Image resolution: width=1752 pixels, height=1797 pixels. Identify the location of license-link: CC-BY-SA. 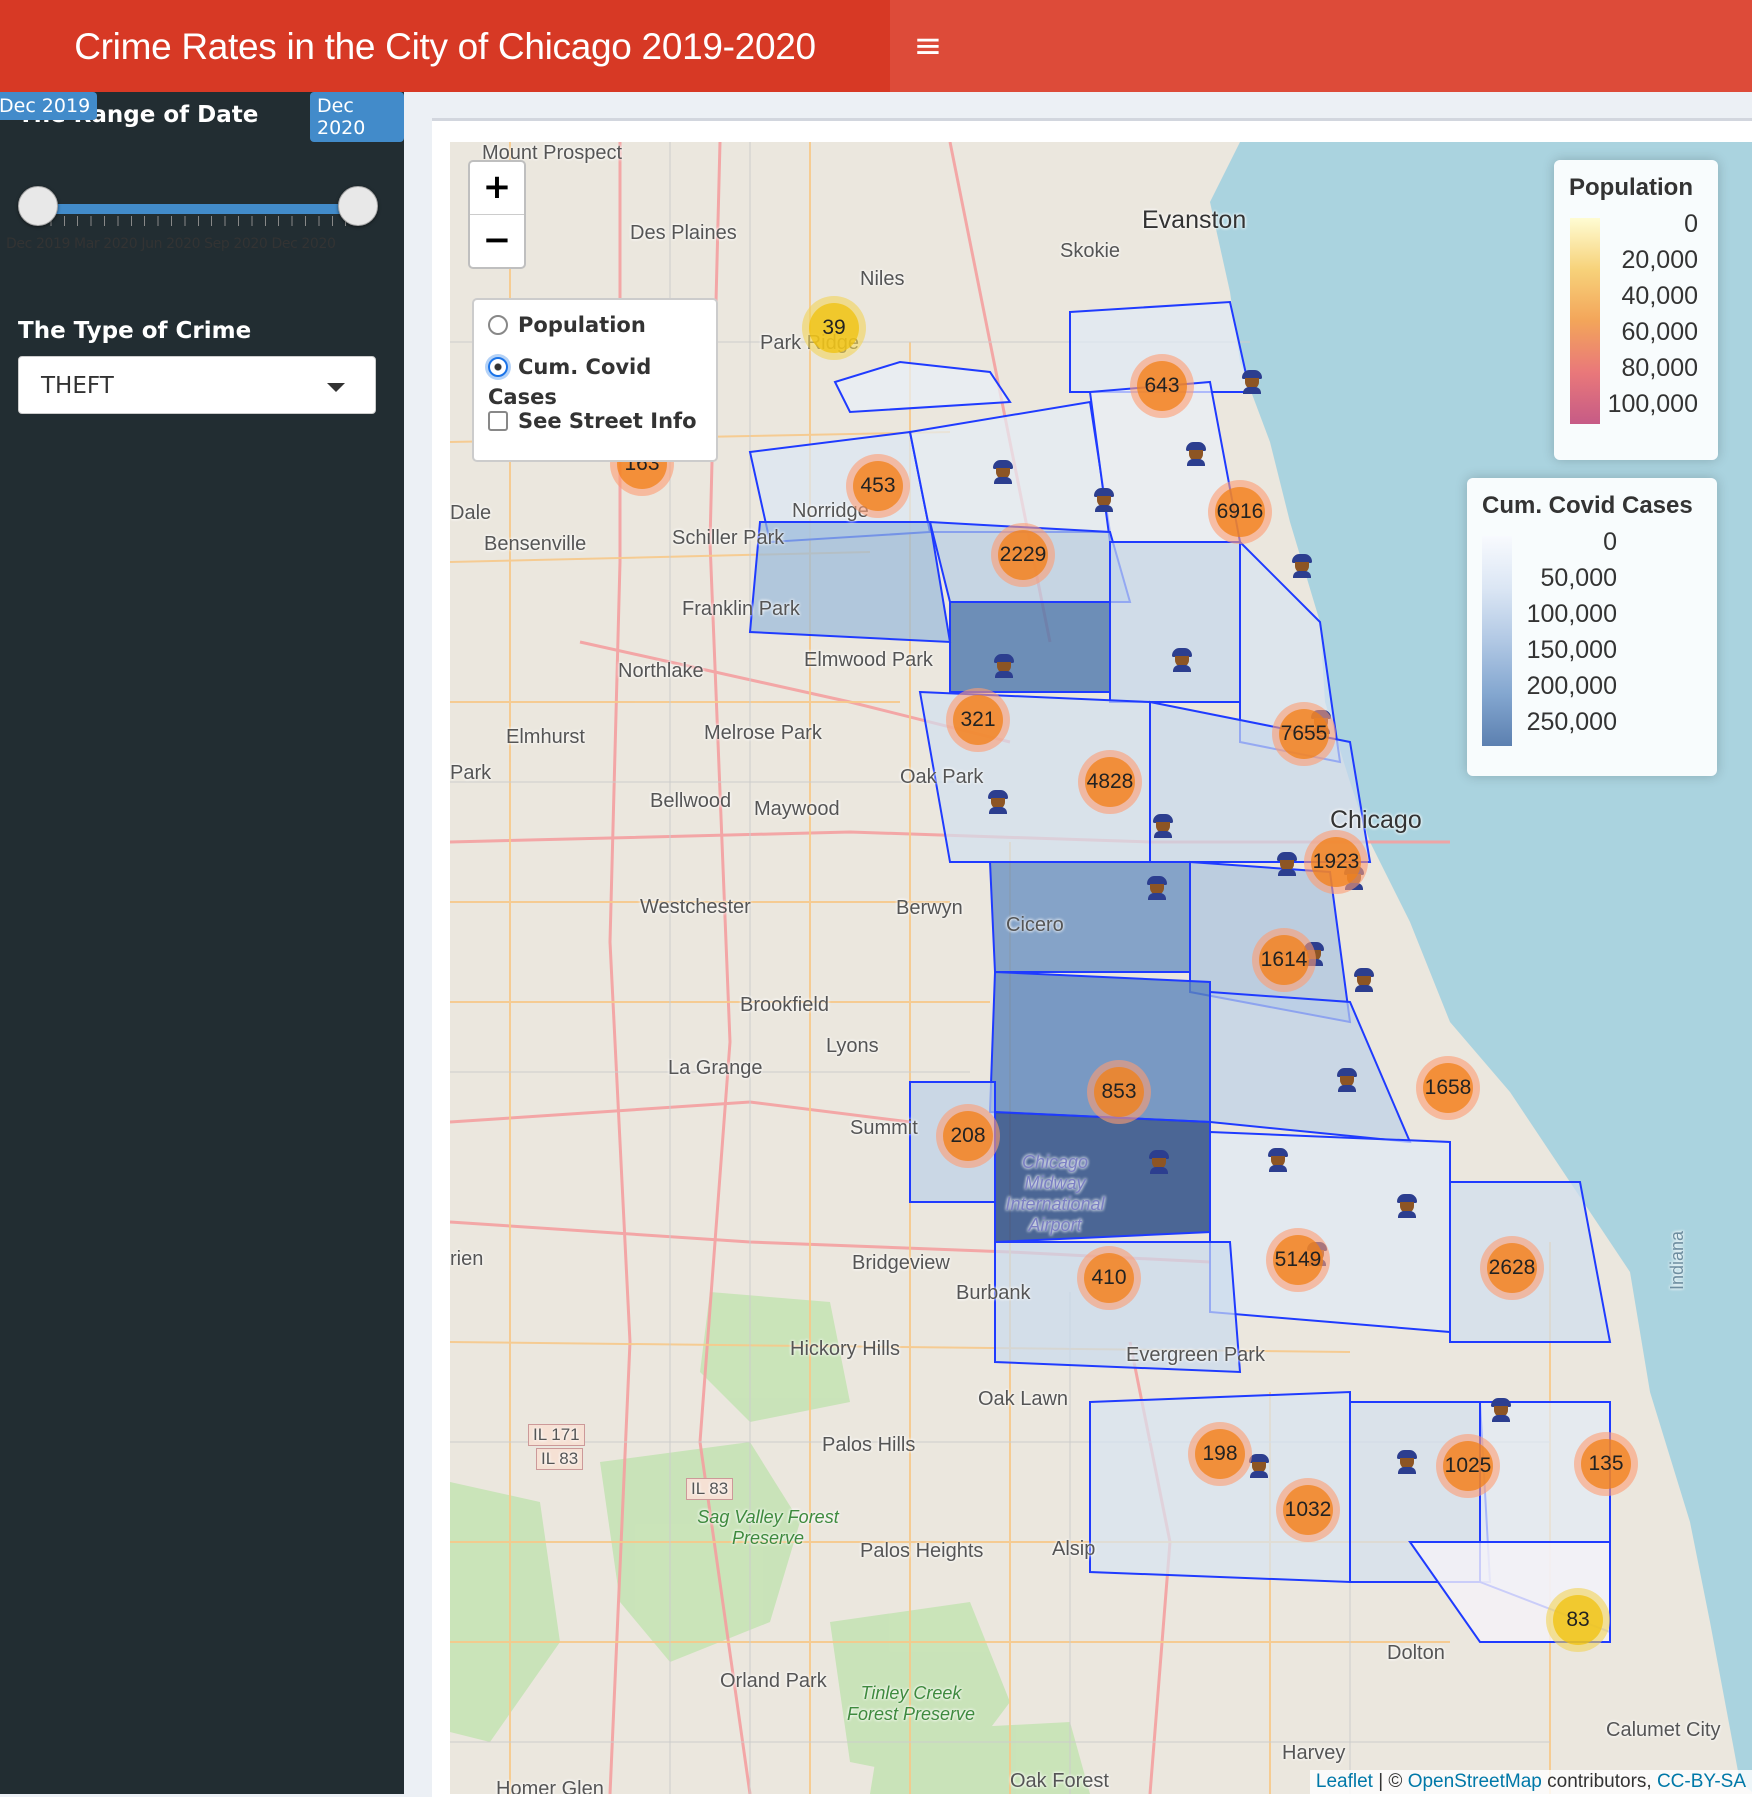
(1701, 1781).